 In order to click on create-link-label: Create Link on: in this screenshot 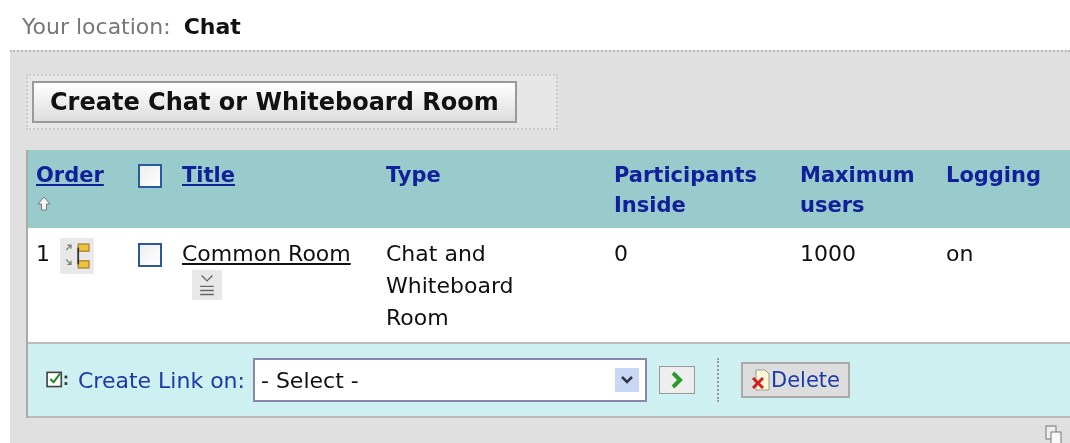, I will do `click(161, 380)`.